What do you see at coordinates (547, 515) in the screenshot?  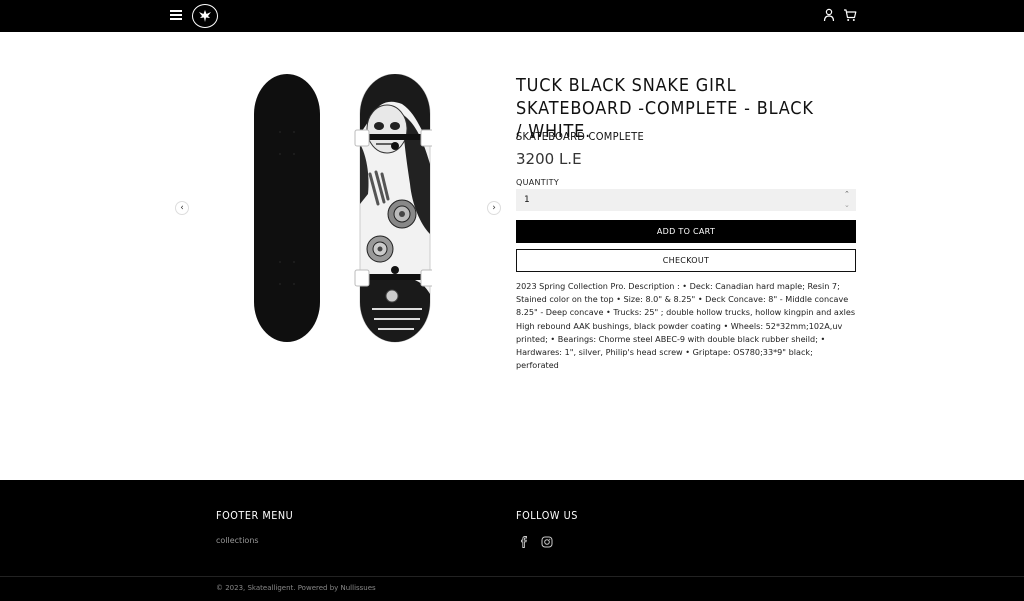 I see `follow-us-heading: FOLLOW US` at bounding box center [547, 515].